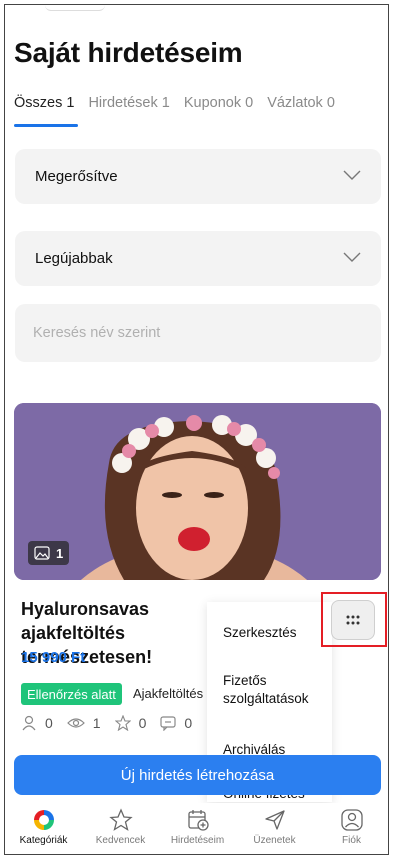 This screenshot has width=393, height=859. I want to click on nav-label: Fiók, so click(351, 840).